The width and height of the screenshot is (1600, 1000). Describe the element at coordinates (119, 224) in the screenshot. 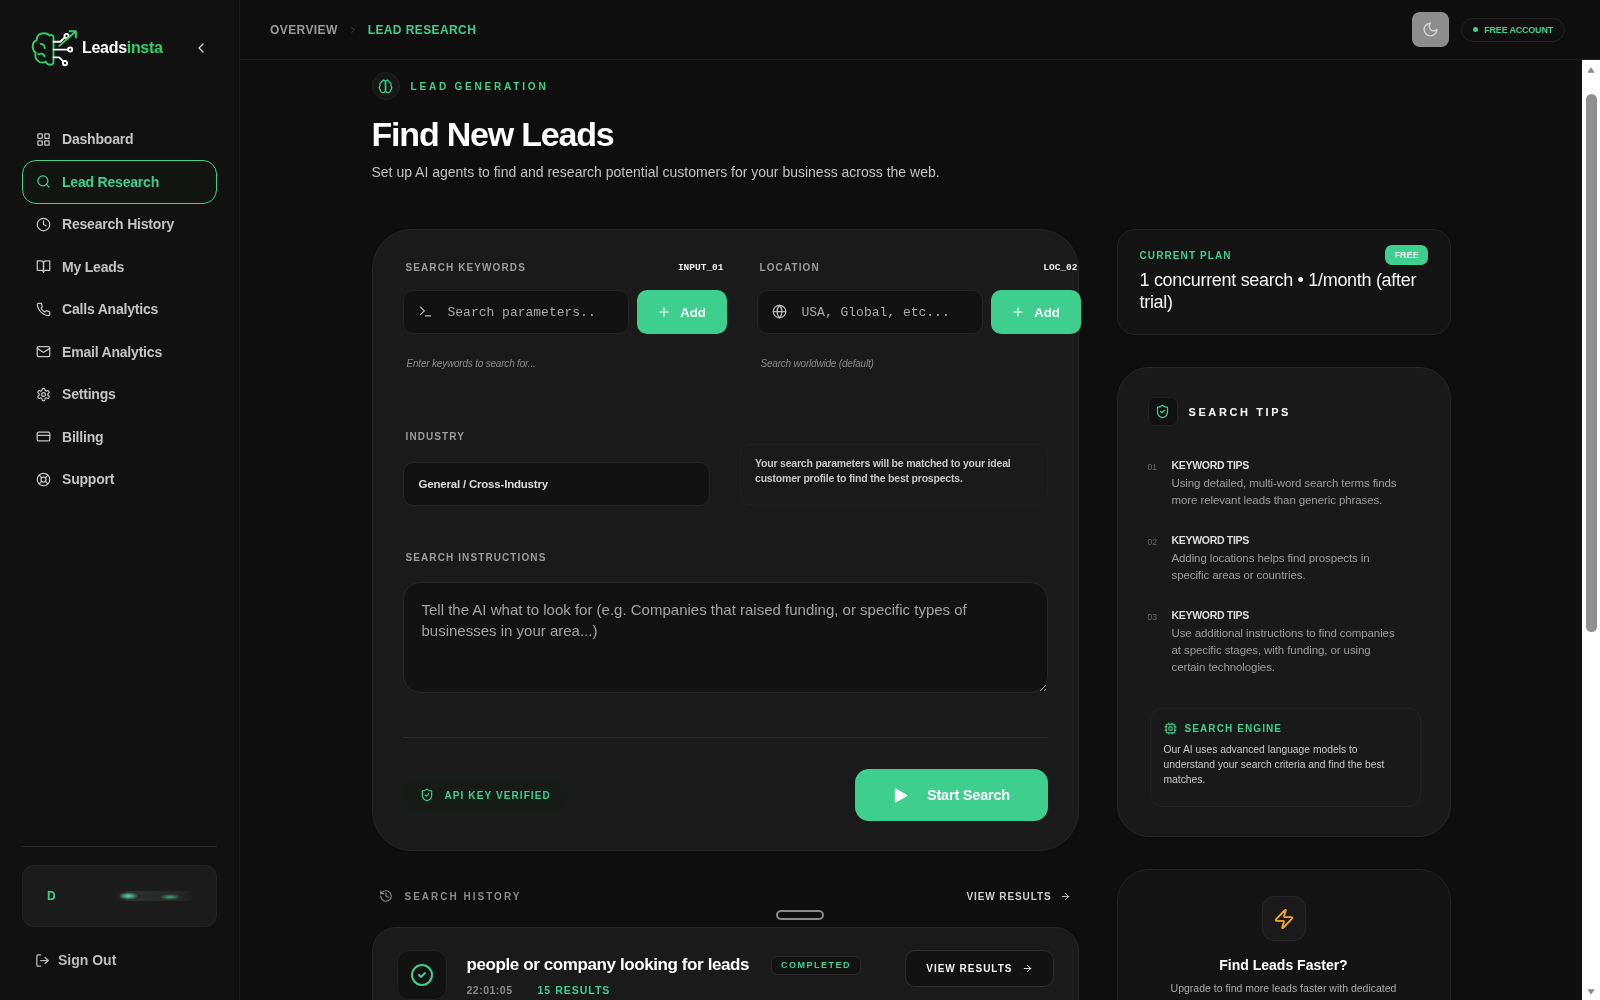

I see `nav-item: Research History` at that location.